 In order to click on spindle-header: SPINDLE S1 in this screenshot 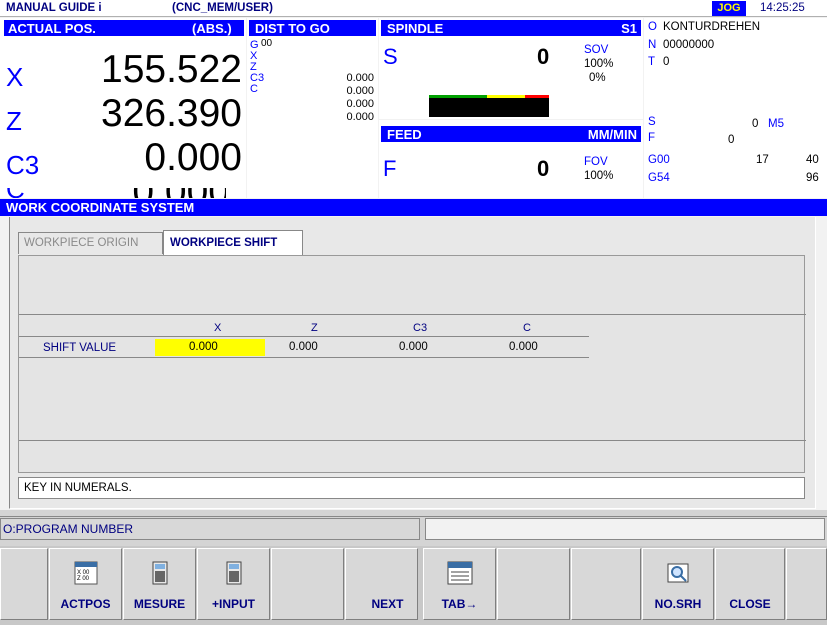, I will do `click(511, 28)`.